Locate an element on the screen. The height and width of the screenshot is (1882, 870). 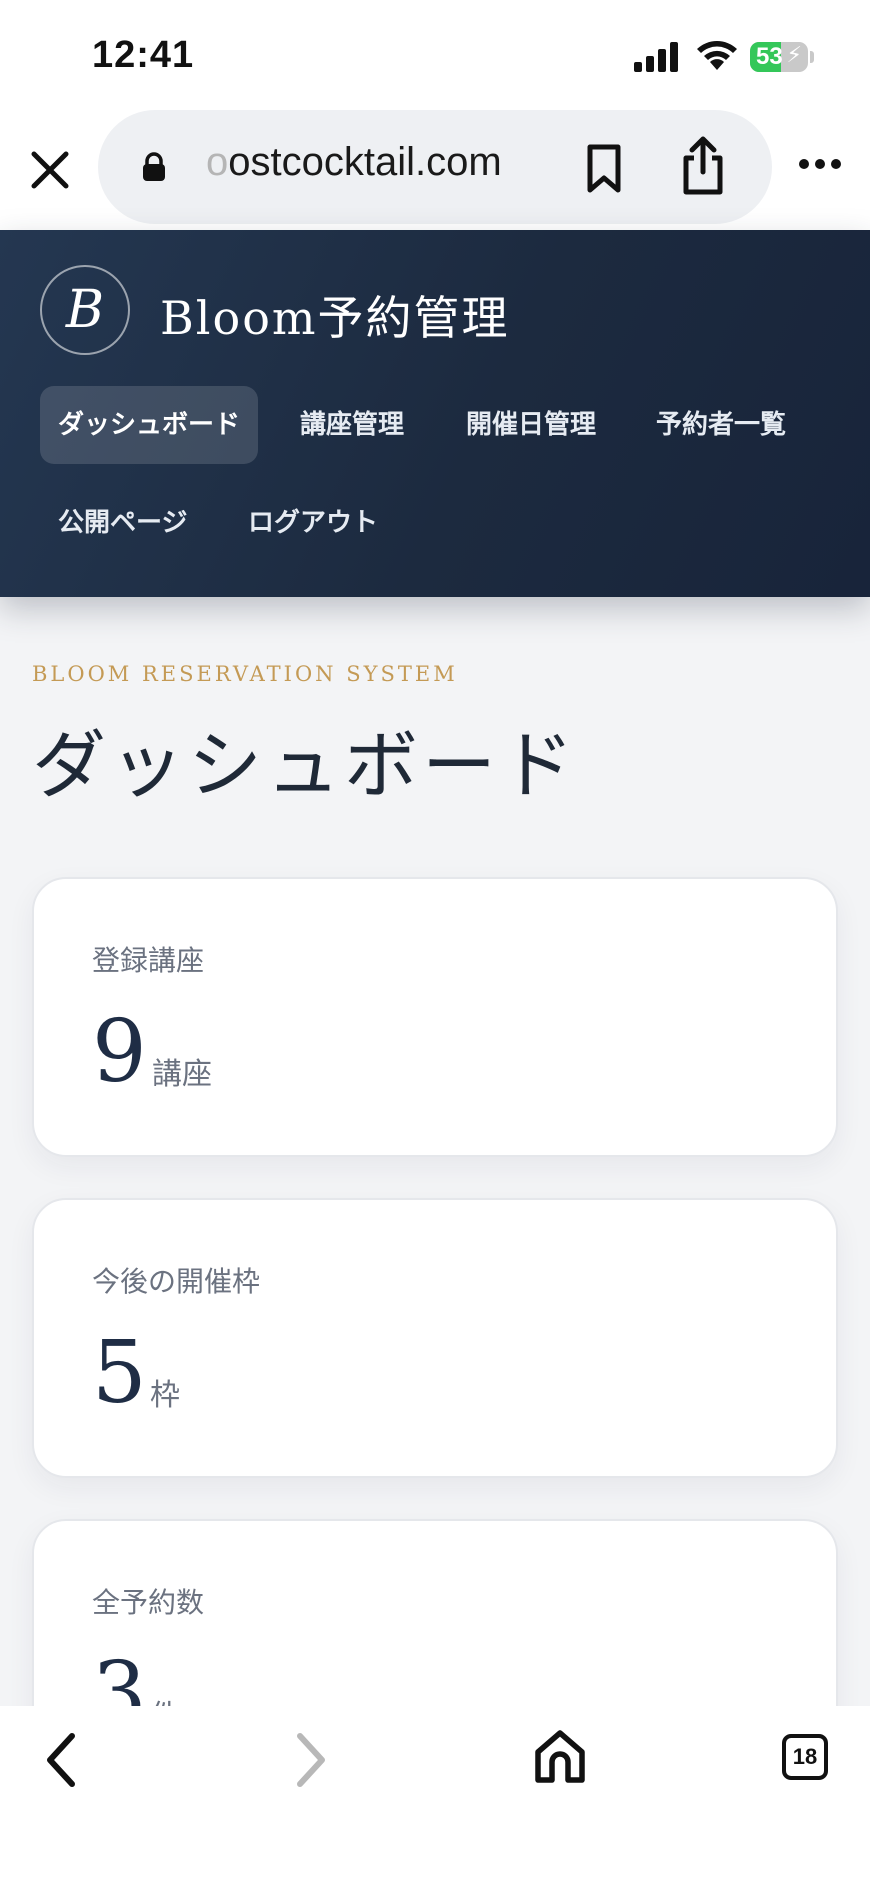
browser-bottom-toolbar: 18 is located at coordinates (435, 1794).